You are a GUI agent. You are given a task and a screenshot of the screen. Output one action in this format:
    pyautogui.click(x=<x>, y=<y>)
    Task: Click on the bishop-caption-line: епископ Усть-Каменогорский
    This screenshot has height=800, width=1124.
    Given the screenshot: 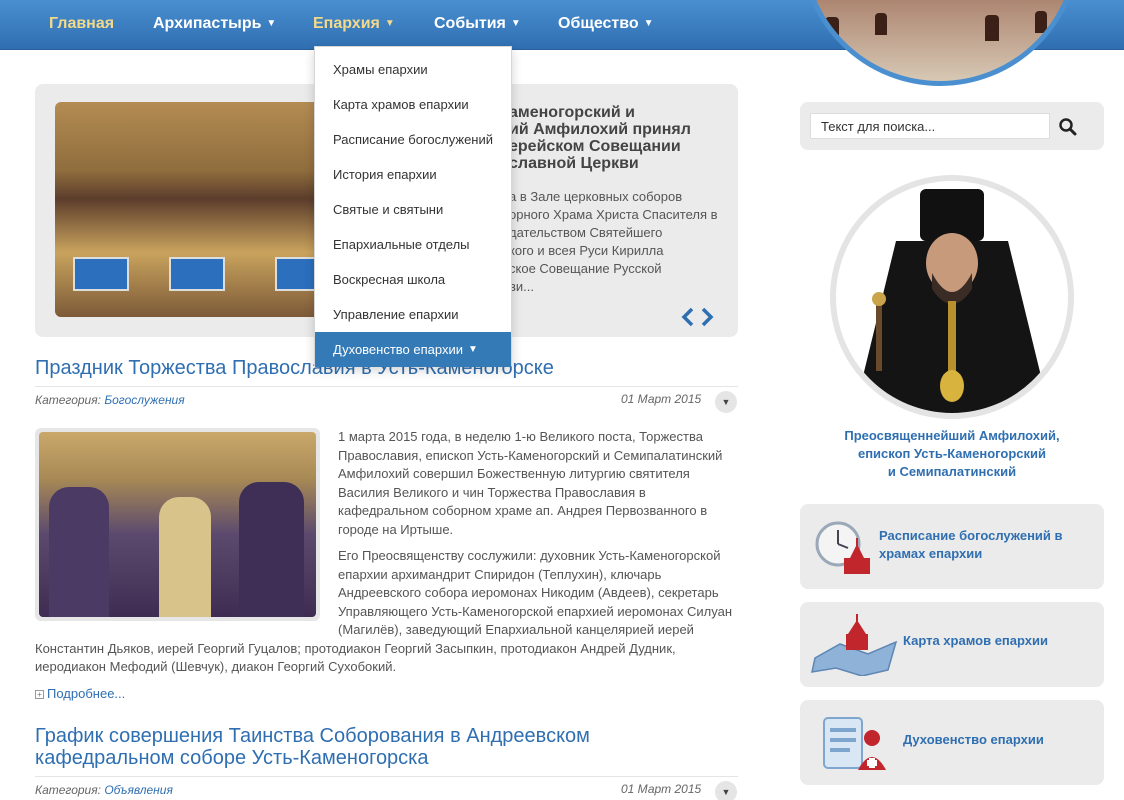 What is the action you would take?
    pyautogui.click(x=952, y=453)
    